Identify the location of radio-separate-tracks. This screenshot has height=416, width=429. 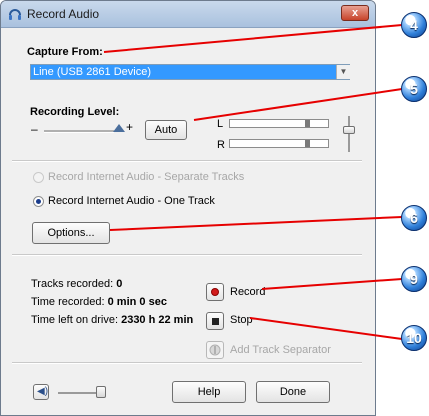
(38, 177).